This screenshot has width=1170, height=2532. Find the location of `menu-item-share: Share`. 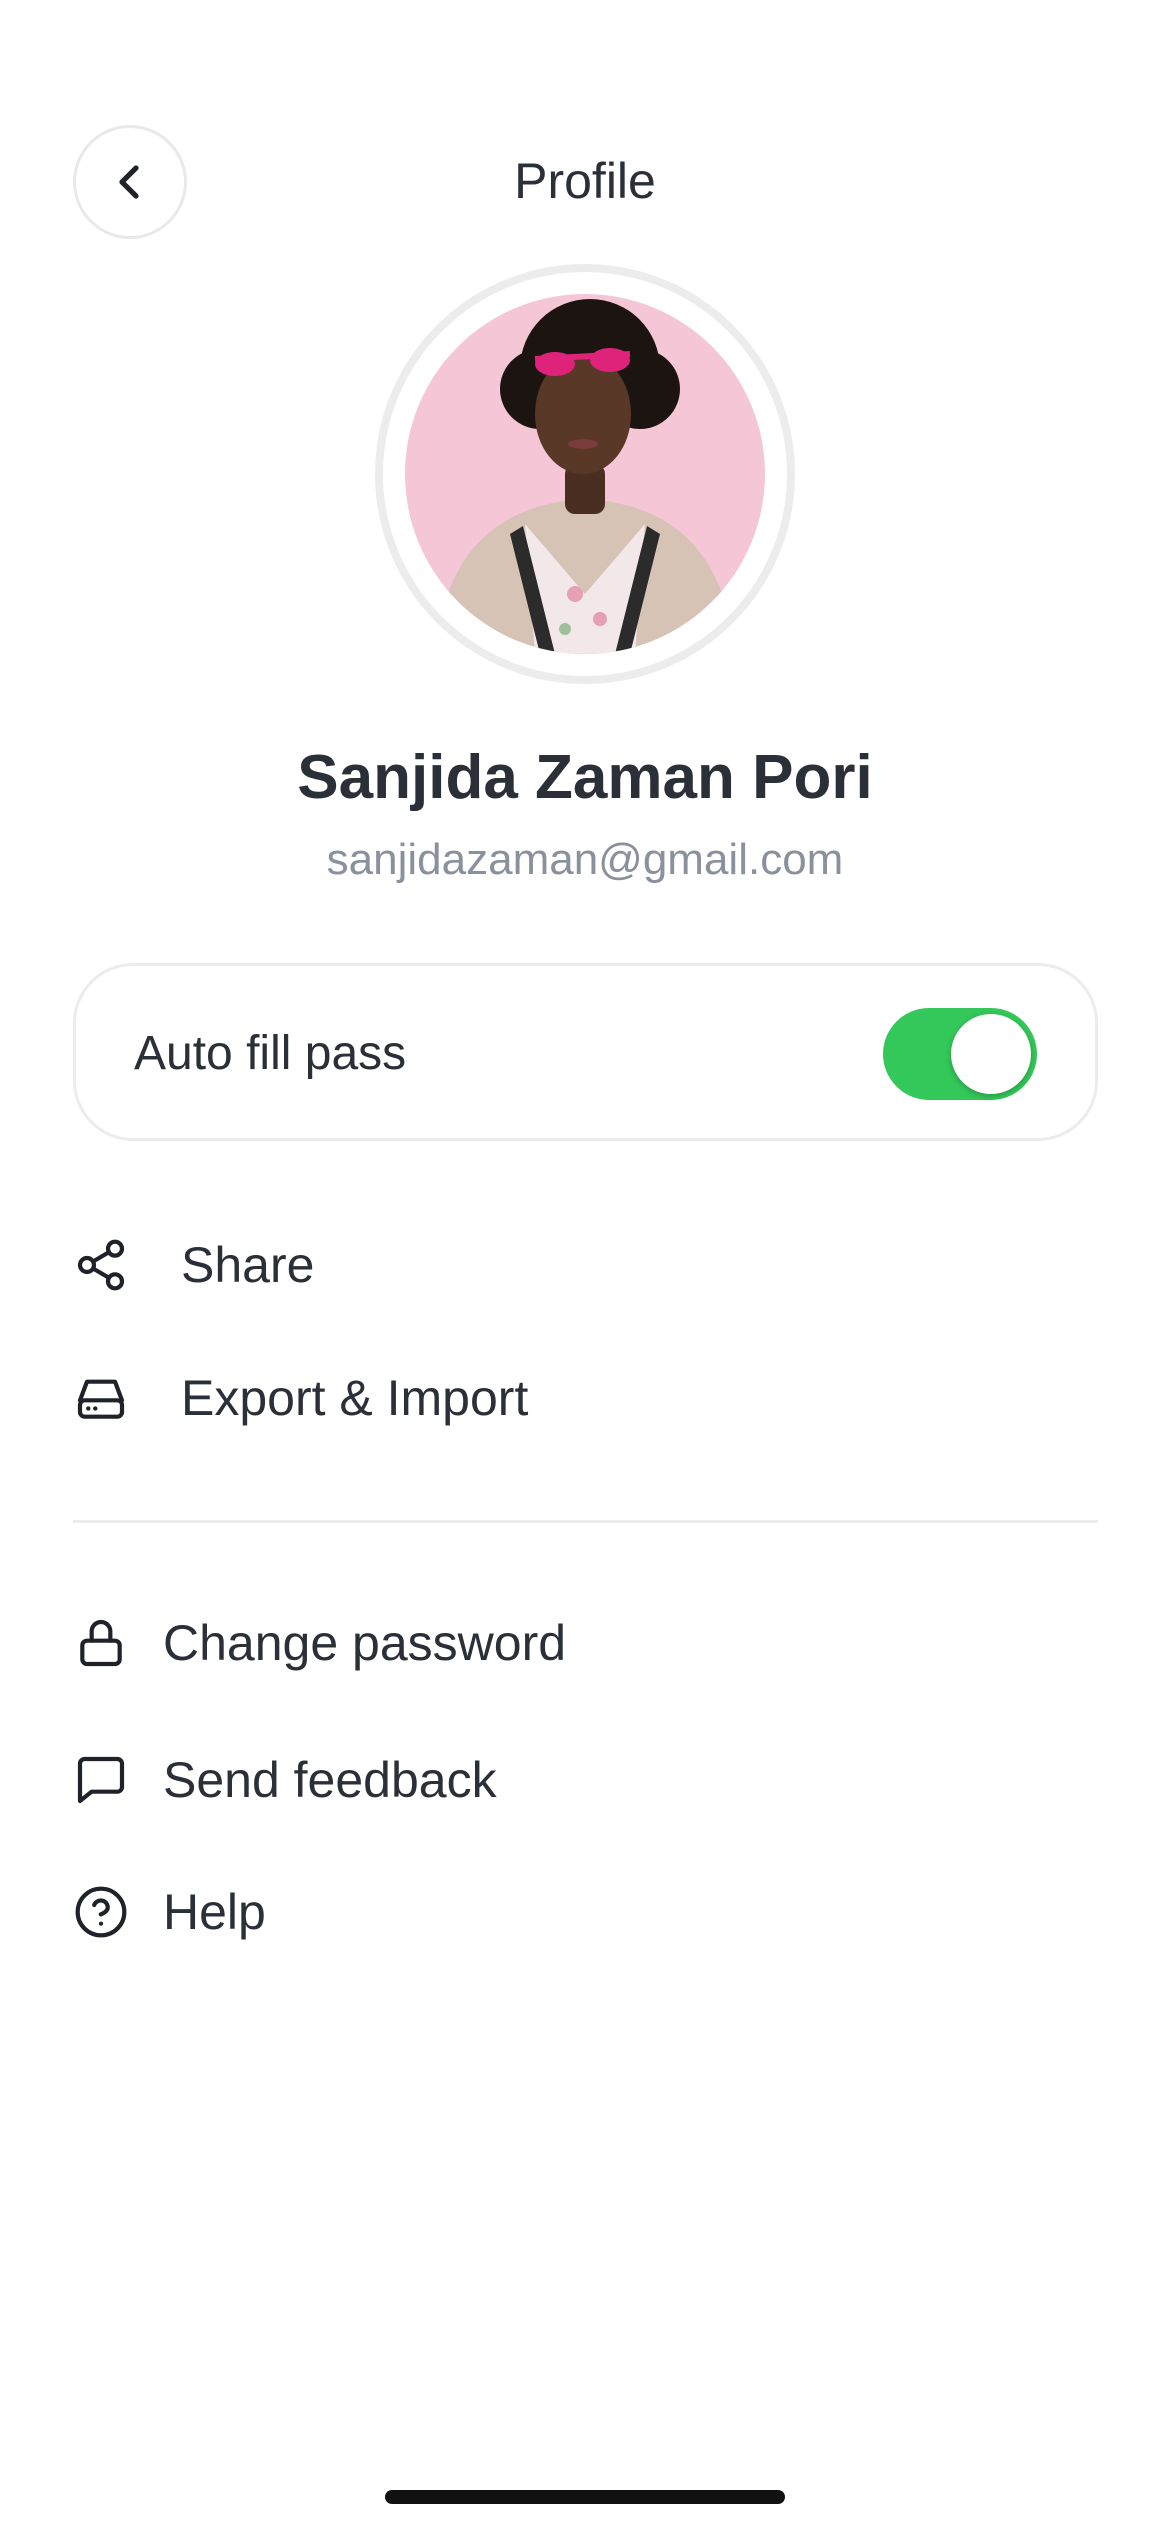

menu-item-share: Share is located at coordinates (193, 1265).